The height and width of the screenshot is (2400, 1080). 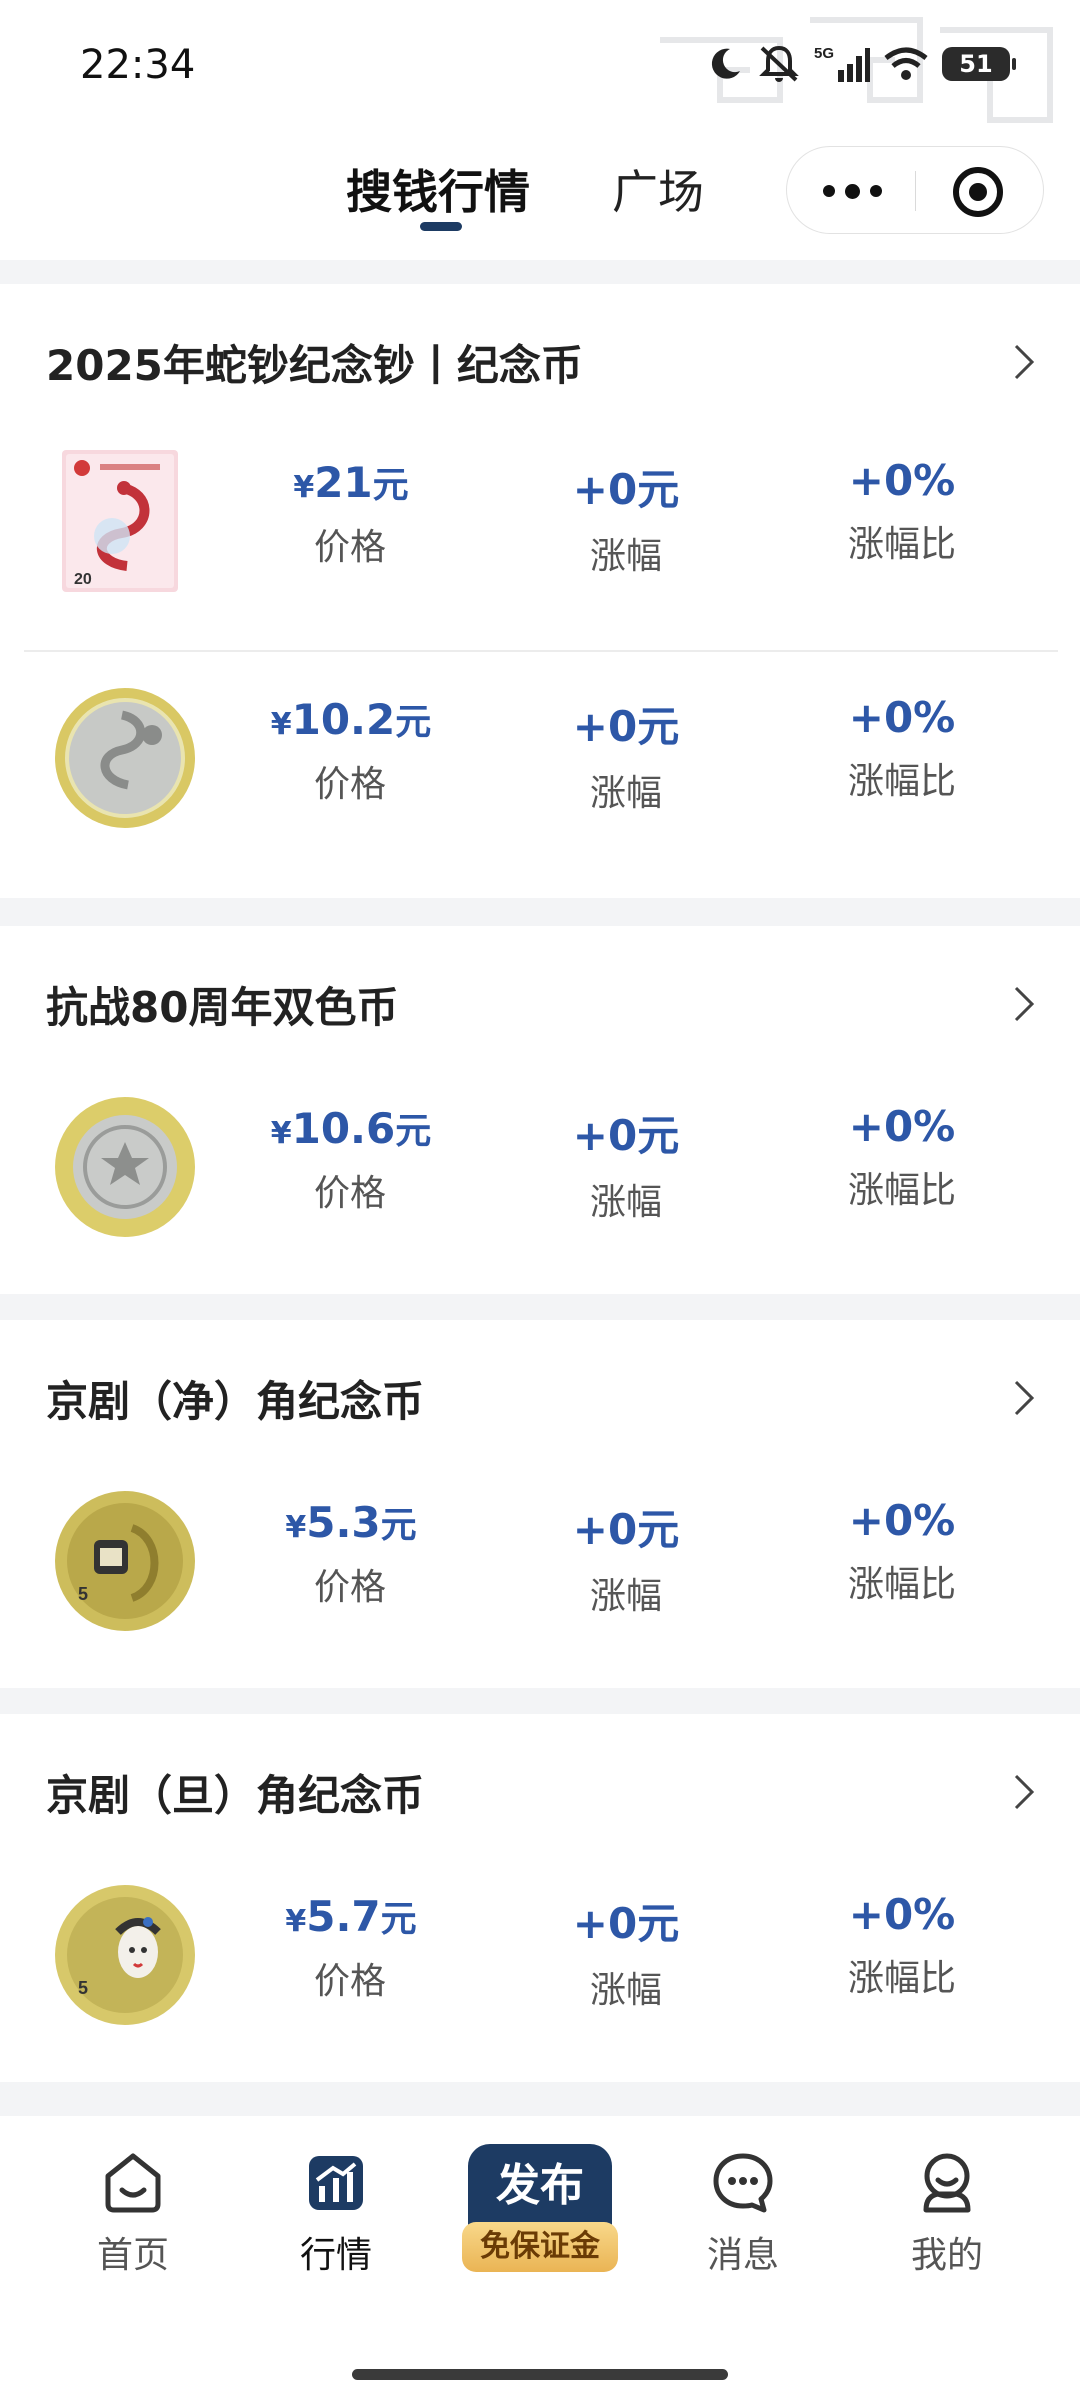 I want to click on home-icon, so click(x=133, y=2183).